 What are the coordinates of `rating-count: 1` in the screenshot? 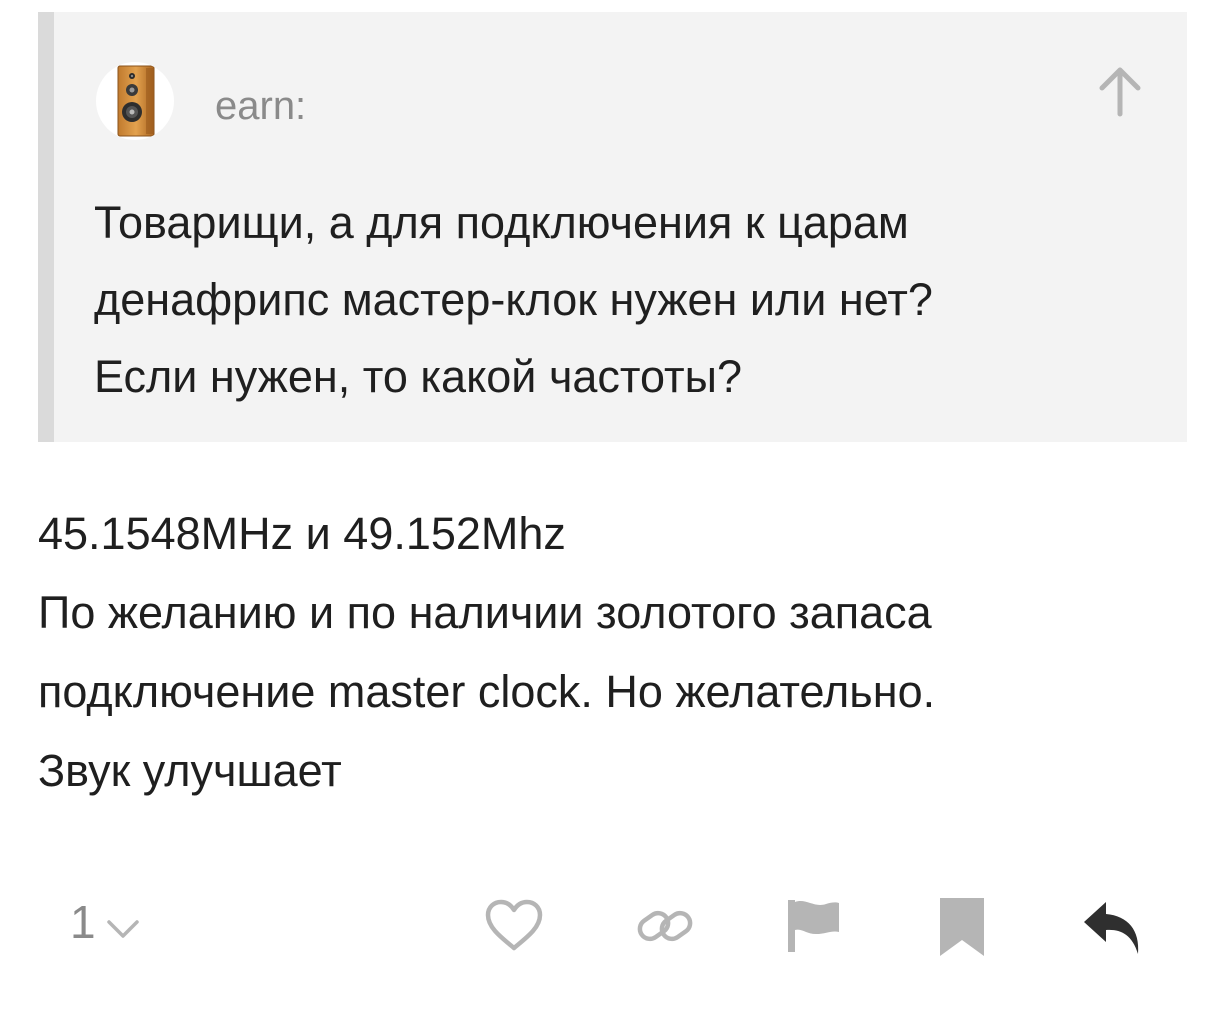 It's located at (83, 922).